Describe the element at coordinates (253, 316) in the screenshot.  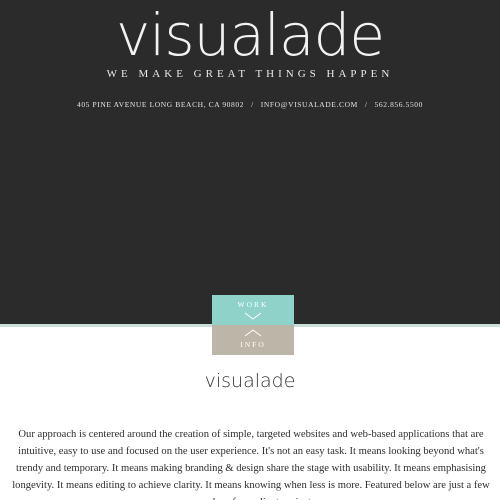
I see `chevron-down-icon` at that location.